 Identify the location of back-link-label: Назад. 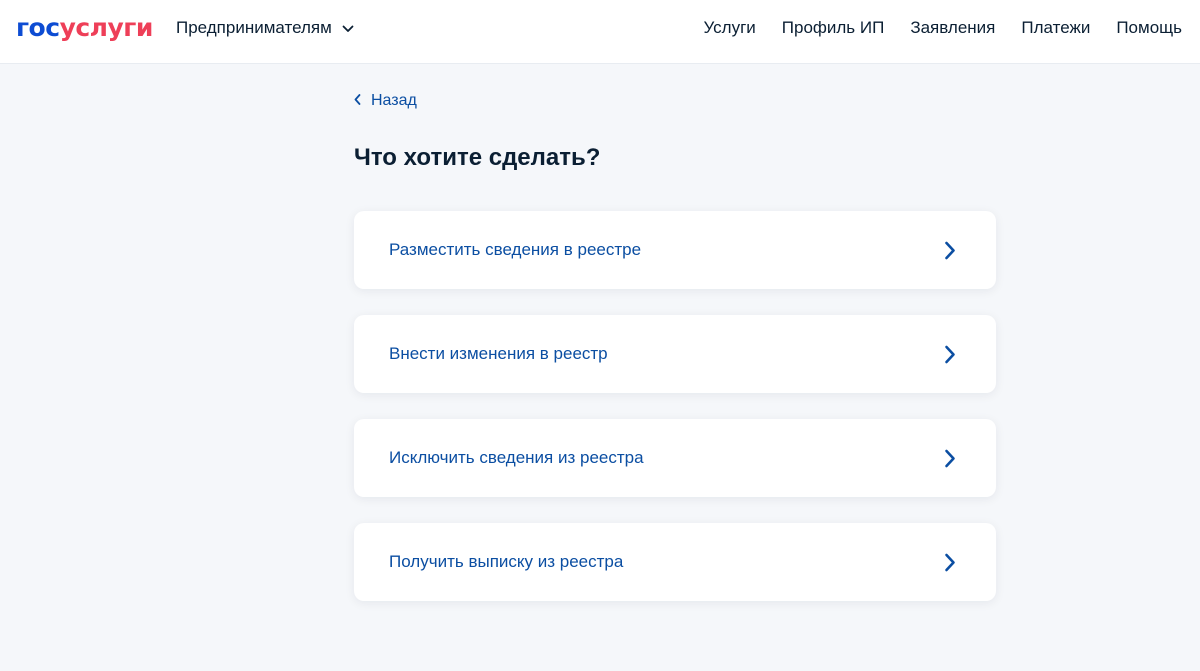
(394, 100).